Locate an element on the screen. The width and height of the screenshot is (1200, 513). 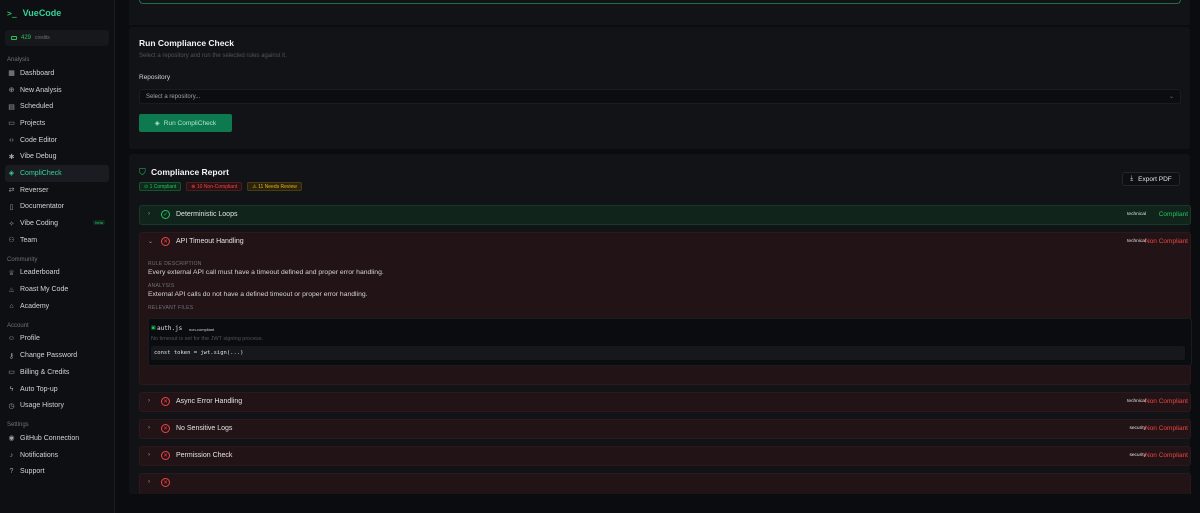
repository-select: Select a repository... ⌄ is located at coordinates (660, 96).